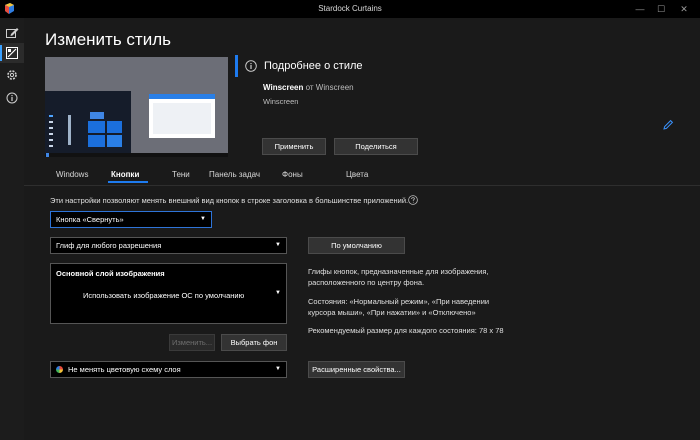 The height and width of the screenshot is (440, 700). Describe the element at coordinates (413, 200) in the screenshot. I see `help-icon` at that location.